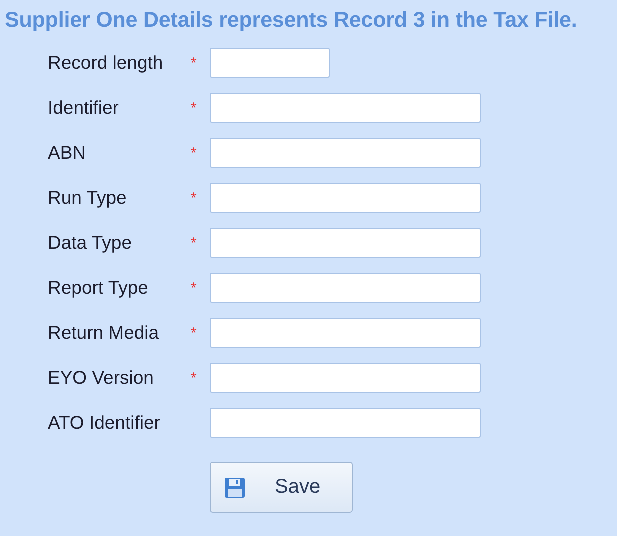 The image size is (617, 536). Describe the element at coordinates (101, 378) in the screenshot. I see `field-label: EYO Version` at that location.